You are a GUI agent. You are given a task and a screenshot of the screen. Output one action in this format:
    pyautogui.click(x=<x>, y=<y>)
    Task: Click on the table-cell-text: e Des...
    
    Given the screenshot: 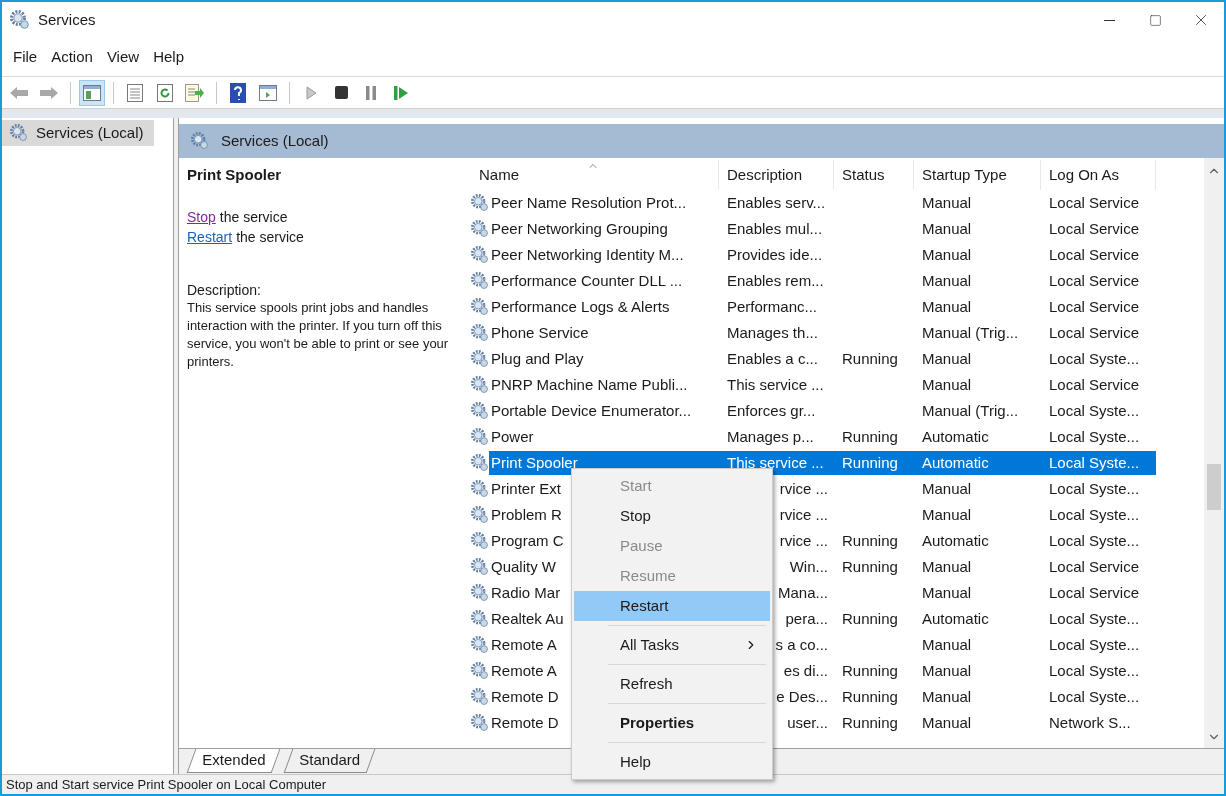 What is the action you would take?
    pyautogui.click(x=802, y=696)
    